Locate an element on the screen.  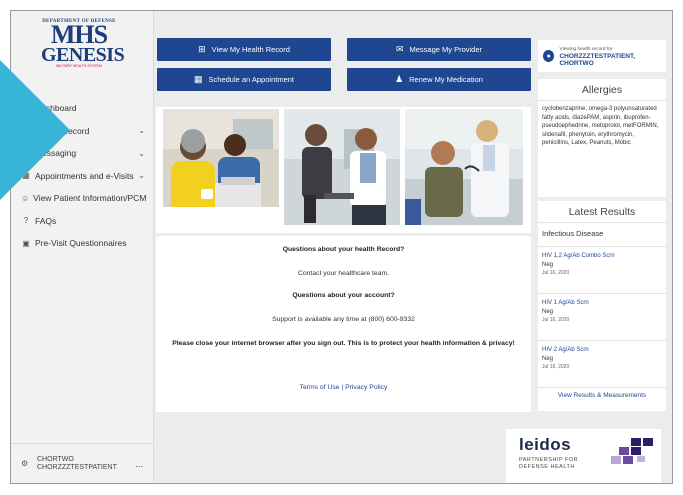
sidebar-item-label: Pre-Visit Questionnaires is located at coordinates (81, 243).